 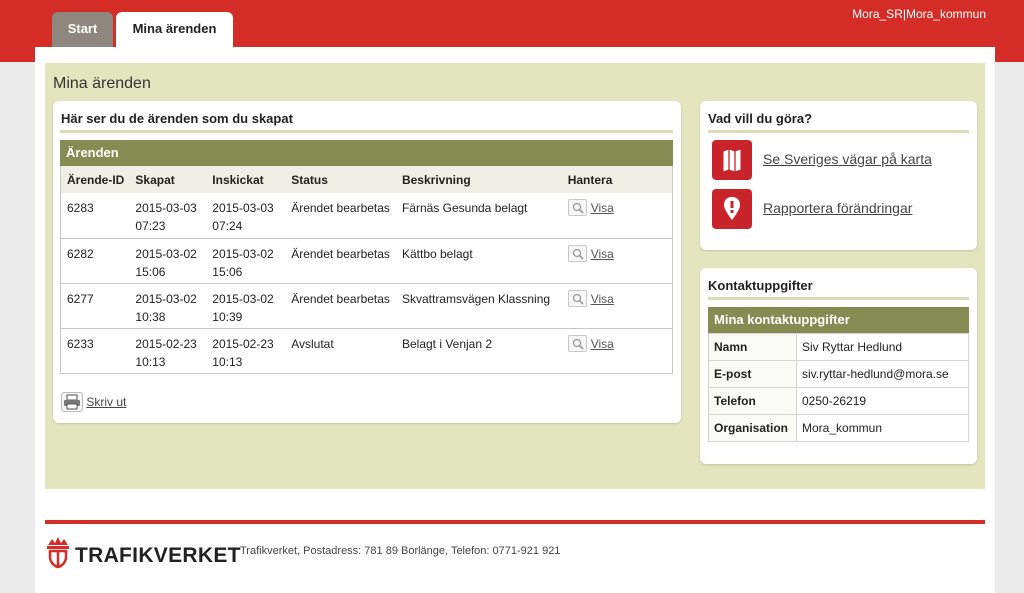 I want to click on case-submitted: 2015-03-03 07:24, so click(x=246, y=216).